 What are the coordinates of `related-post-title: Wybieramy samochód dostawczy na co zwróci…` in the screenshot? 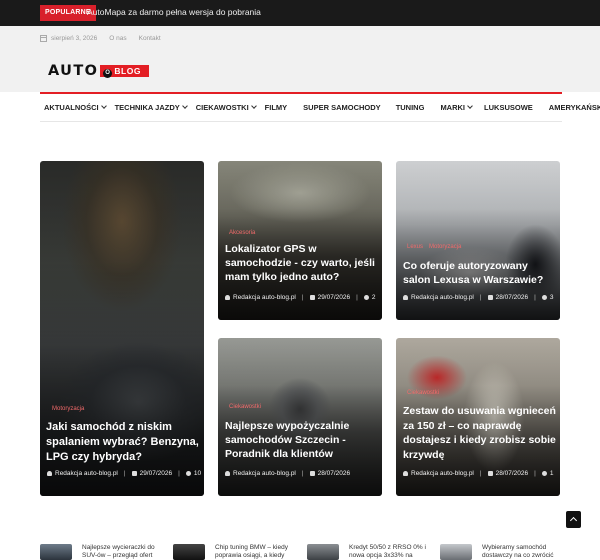 It's located at (518, 552).